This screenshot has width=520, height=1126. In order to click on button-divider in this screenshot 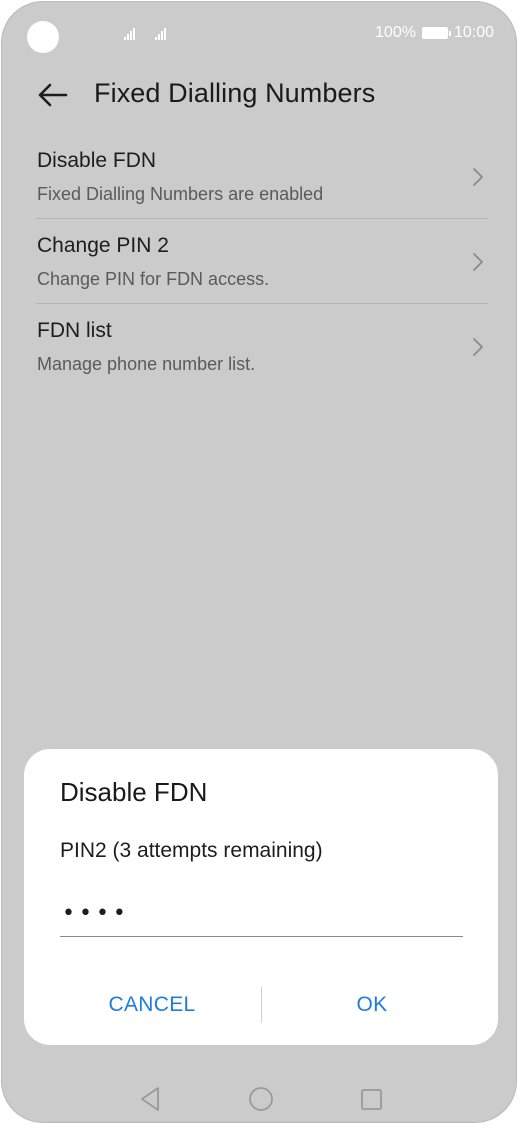, I will do `click(261, 1005)`.